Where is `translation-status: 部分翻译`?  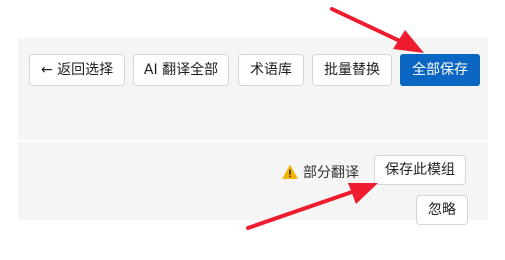 translation-status: 部分翻译 is located at coordinates (320, 172).